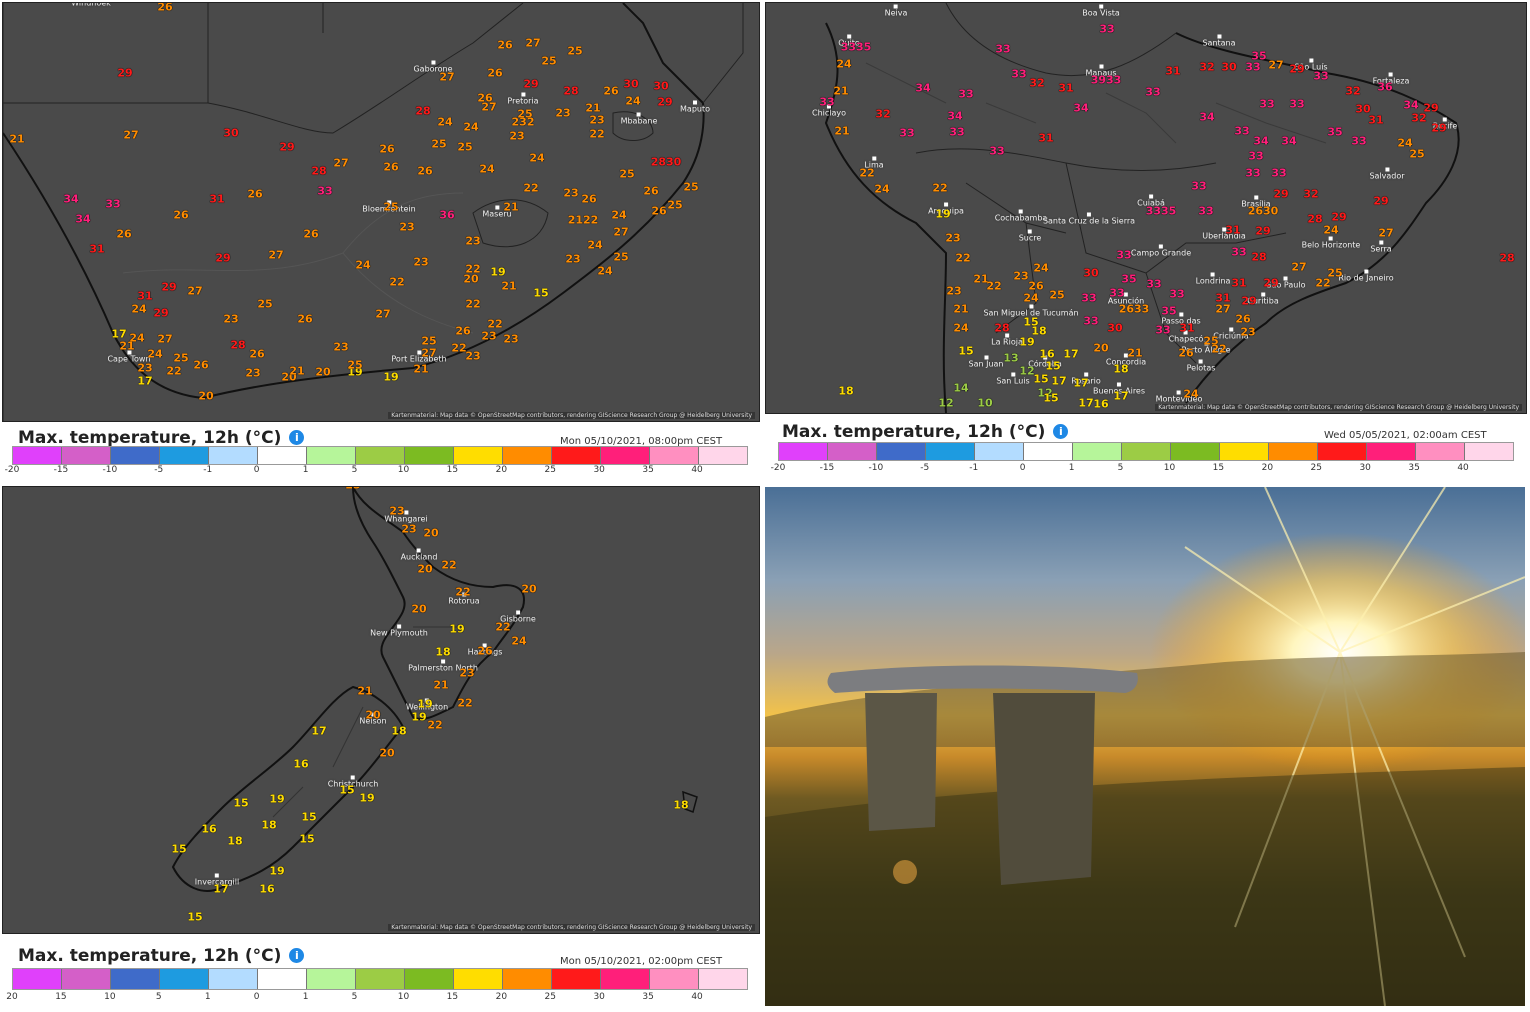 The image size is (1530, 1012). I want to click on temperature-marker: 36, so click(1384, 87).